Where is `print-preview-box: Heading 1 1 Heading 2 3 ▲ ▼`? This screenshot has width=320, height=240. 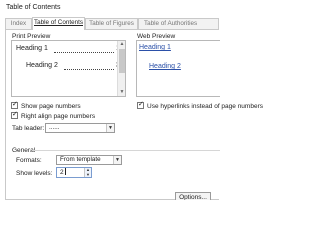 print-preview-box: Heading 1 1 Heading 2 3 ▲ ▼ is located at coordinates (68, 68).